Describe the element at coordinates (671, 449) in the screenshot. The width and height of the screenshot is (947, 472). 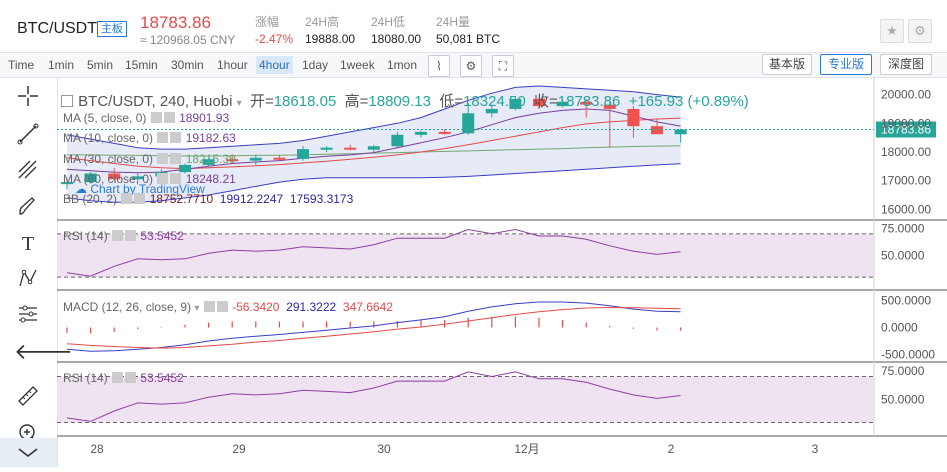
I see `time-tick-label: 2` at that location.